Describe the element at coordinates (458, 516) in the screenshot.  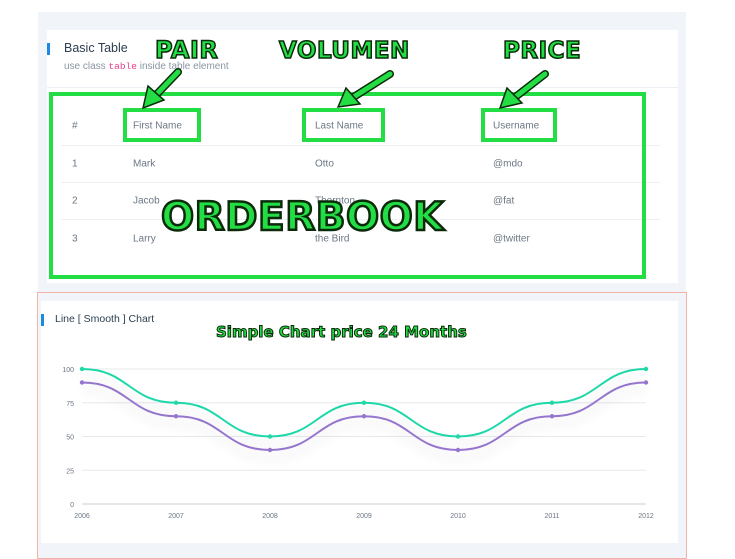
I see `x-tick-label: 2010` at that location.